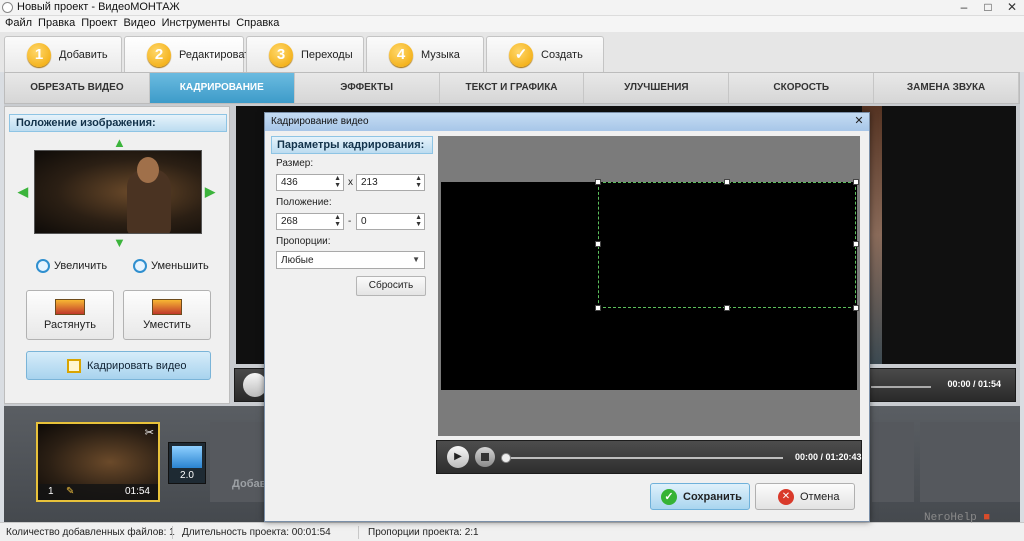  What do you see at coordinates (364, 221) in the screenshot?
I see `position-y-value: 0` at bounding box center [364, 221].